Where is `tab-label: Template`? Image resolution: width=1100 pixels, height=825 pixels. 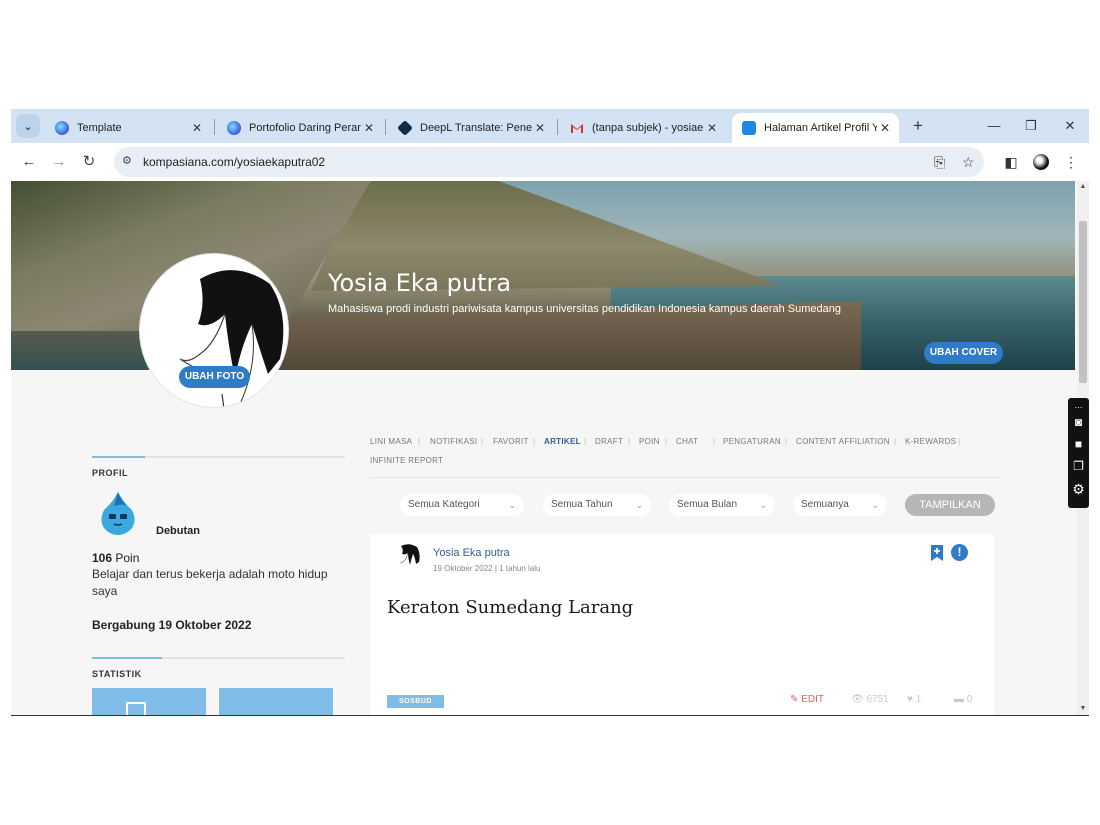
tab-label: Template is located at coordinates (99, 128).